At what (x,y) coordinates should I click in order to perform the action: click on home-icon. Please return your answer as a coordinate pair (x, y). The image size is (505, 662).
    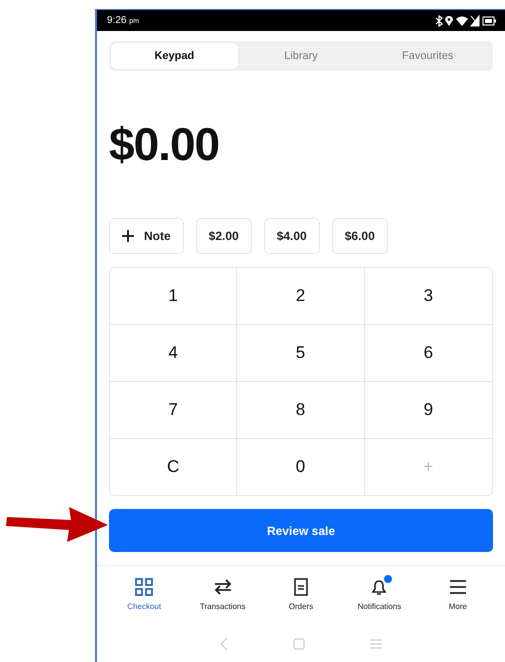
    Looking at the image, I should click on (298, 644).